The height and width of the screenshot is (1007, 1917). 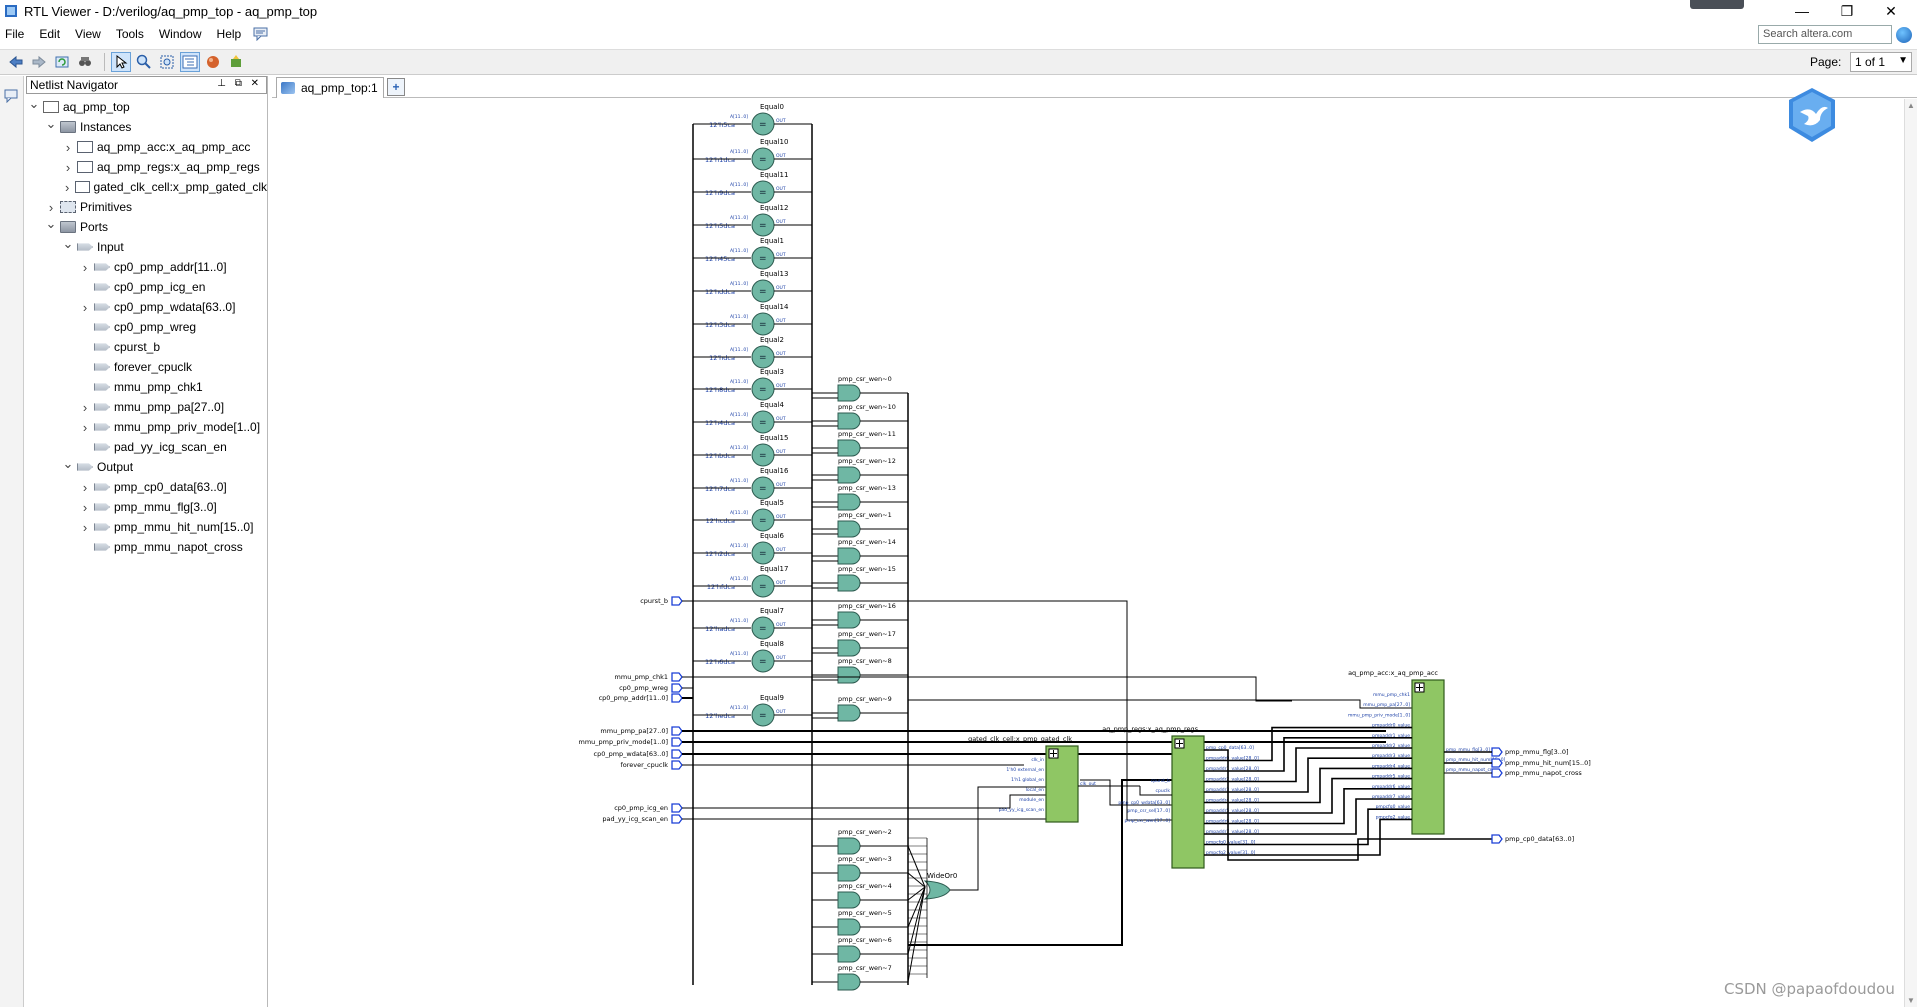 I want to click on tree-item-cp0-pmp-addr-11-0: › cp0_pmp_addr[11..0], so click(x=146, y=267).